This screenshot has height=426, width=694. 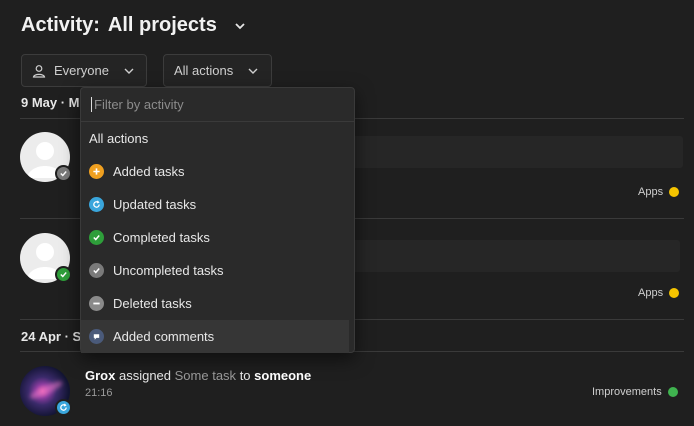 I want to click on filter-activity-input, so click(x=211, y=104).